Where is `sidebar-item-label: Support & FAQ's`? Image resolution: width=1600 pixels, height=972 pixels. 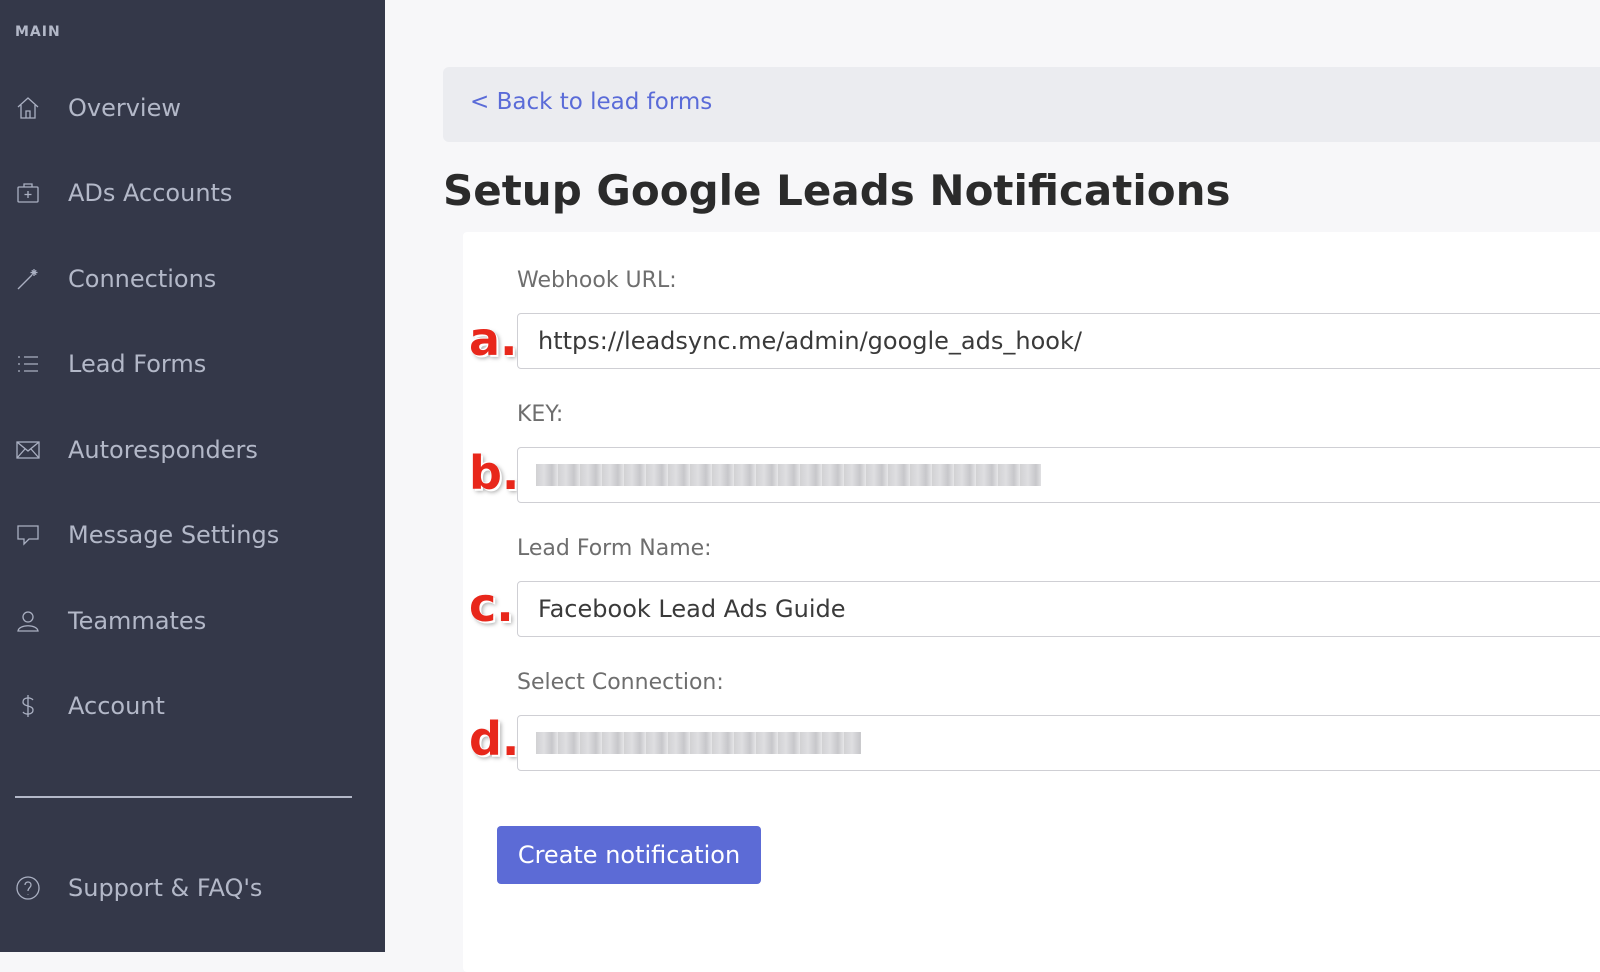
sidebar-item-label: Support & FAQ's is located at coordinates (165, 888).